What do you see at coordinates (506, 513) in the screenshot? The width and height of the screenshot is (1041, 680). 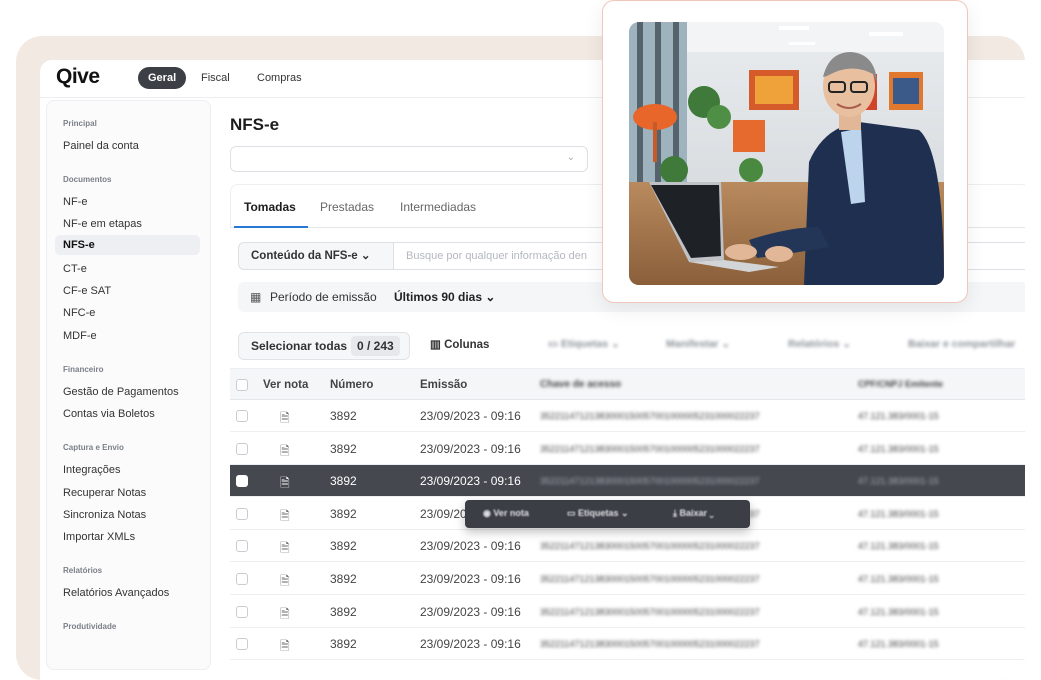 I see `popup-view-button: ◉ Ver nota` at bounding box center [506, 513].